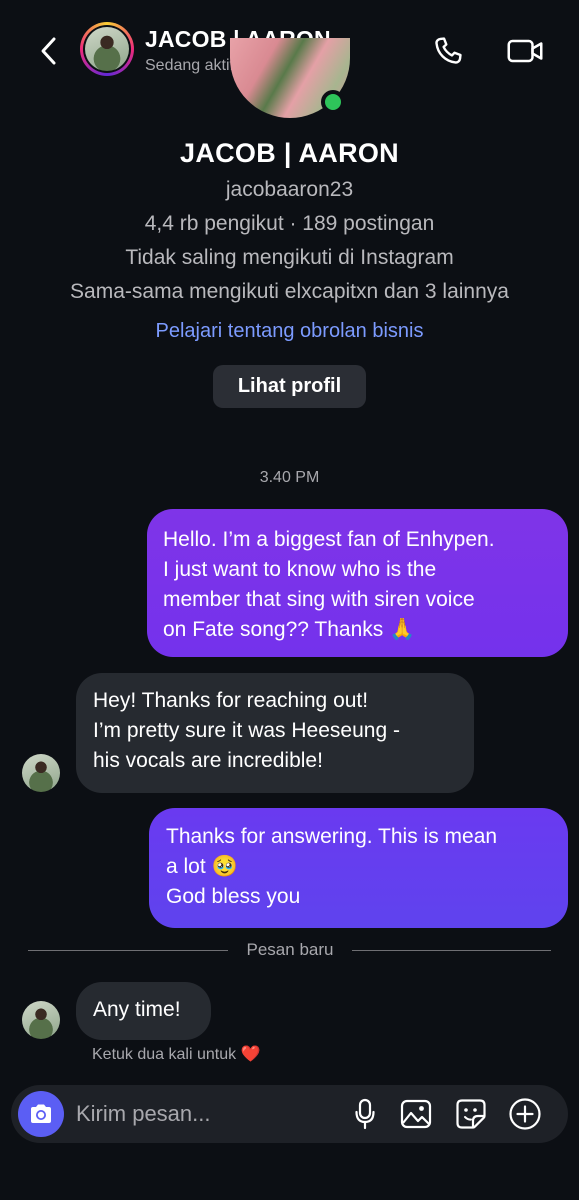 This screenshot has width=579, height=1200. I want to click on gallery-button, so click(416, 1114).